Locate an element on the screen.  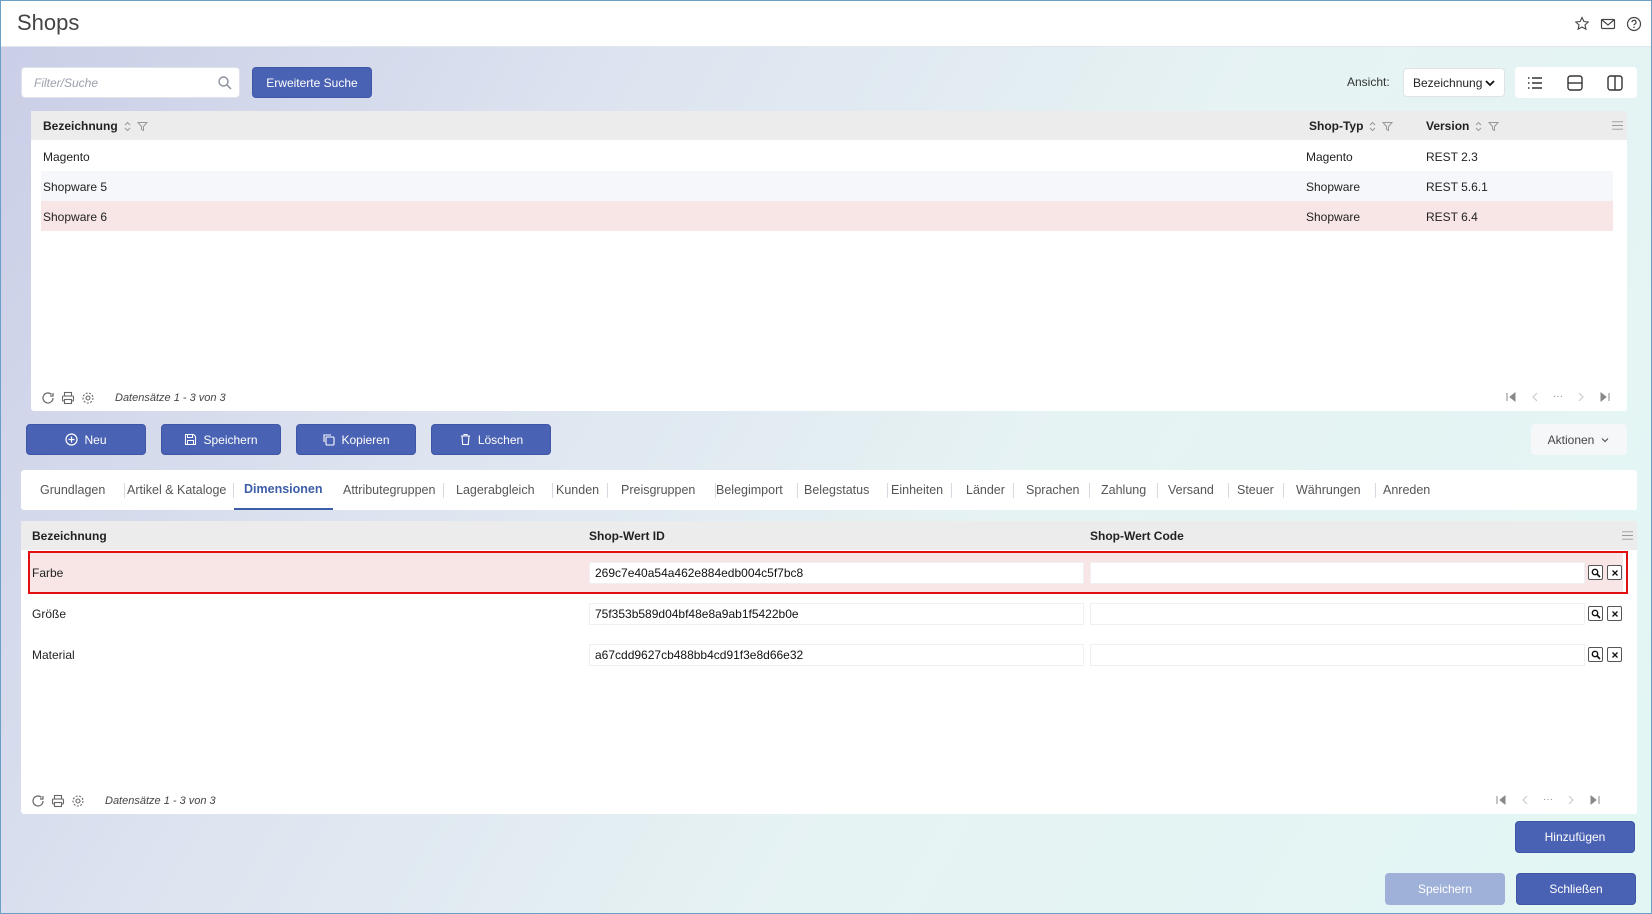
tab-laender: Länder is located at coordinates (985, 490).